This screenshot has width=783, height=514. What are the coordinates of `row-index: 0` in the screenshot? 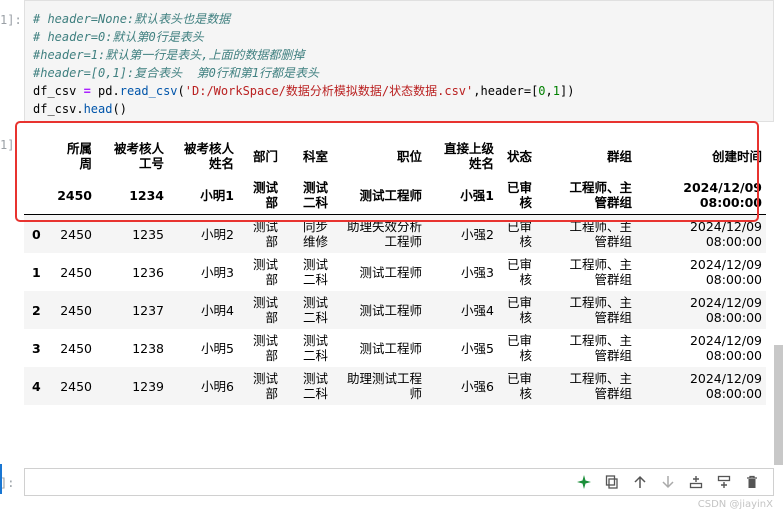 It's located at (36, 234).